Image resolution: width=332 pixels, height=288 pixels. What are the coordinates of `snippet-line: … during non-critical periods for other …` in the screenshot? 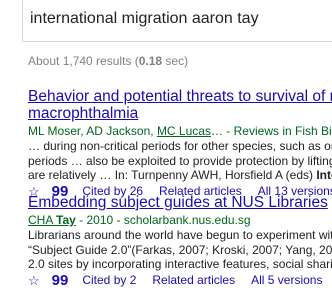 It's located at (180, 146).